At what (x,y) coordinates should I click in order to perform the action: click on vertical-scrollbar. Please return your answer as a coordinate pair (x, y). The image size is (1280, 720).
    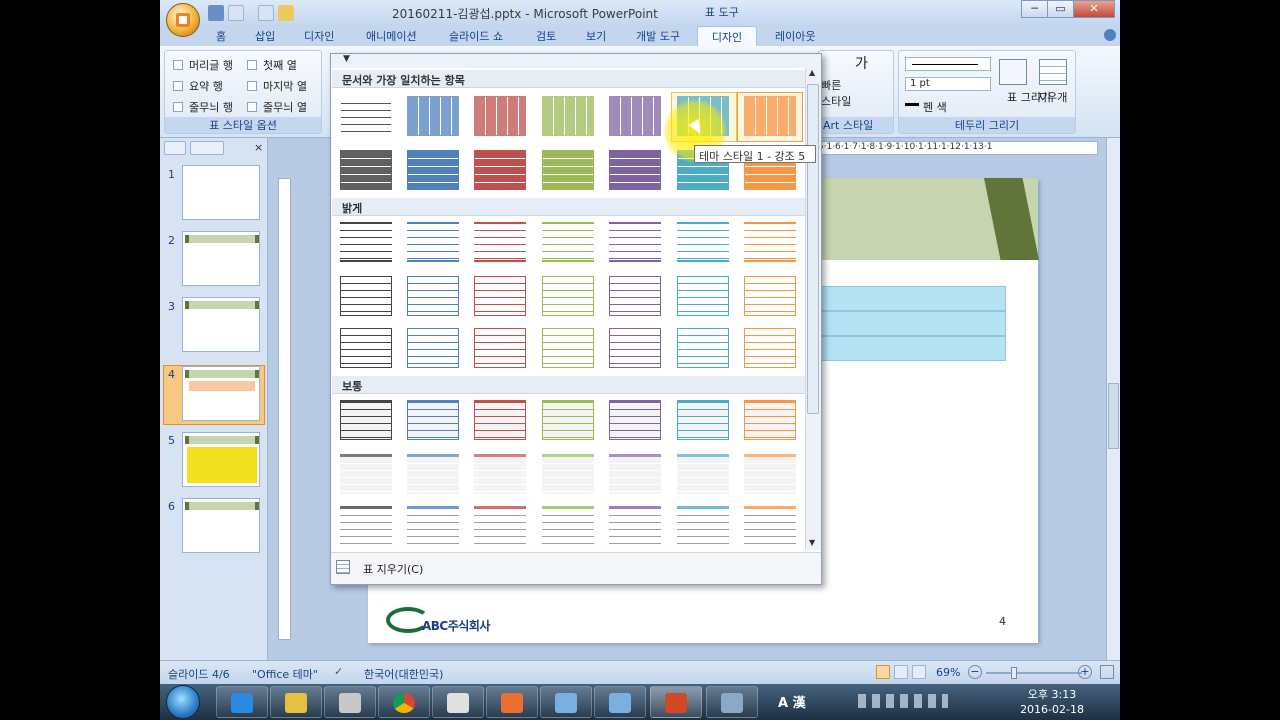
    Looking at the image, I should click on (1113, 399).